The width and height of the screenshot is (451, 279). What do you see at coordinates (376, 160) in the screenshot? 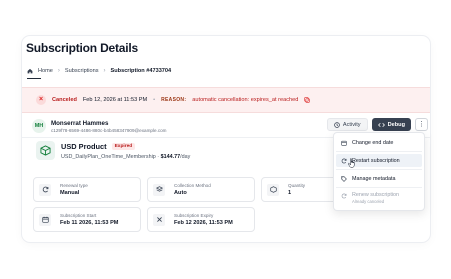
I see `menu-label-restart: Restart subscription` at bounding box center [376, 160].